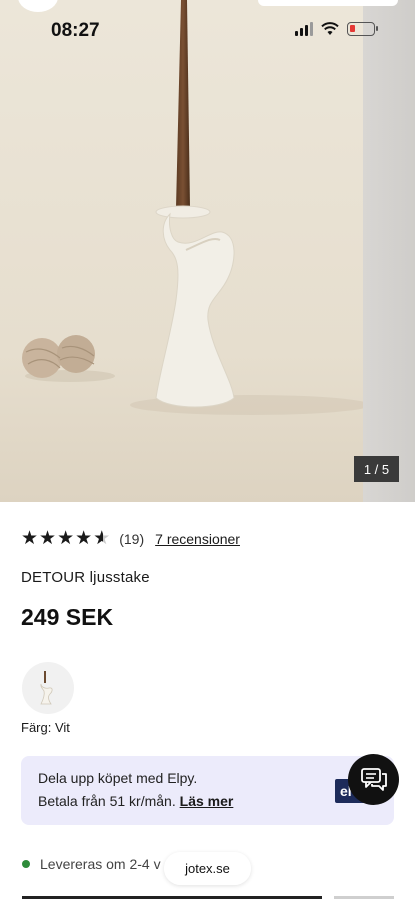 Image resolution: width=415 pixels, height=900 pixels. Describe the element at coordinates (107, 801) in the screenshot. I see `financing-price-text: Betala från 51 kr/mån.` at that location.